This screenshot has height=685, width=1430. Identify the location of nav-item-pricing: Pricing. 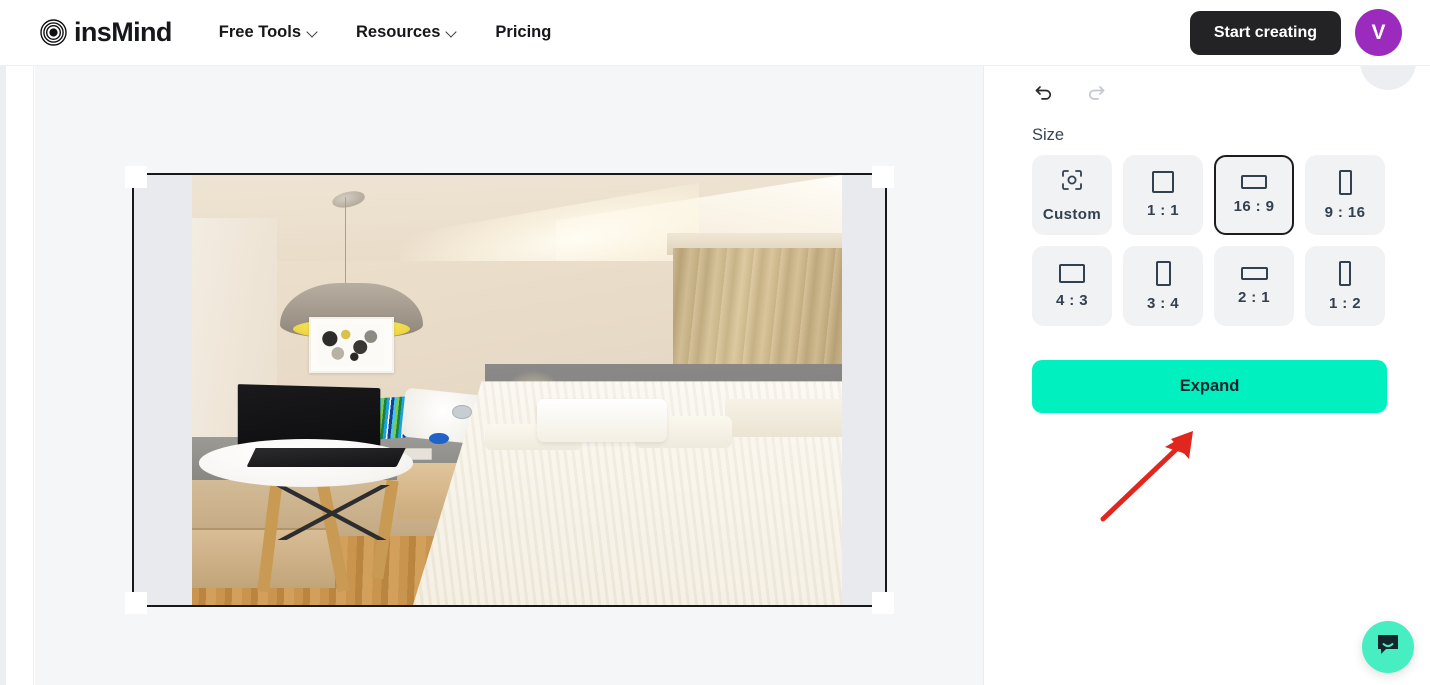
(523, 32).